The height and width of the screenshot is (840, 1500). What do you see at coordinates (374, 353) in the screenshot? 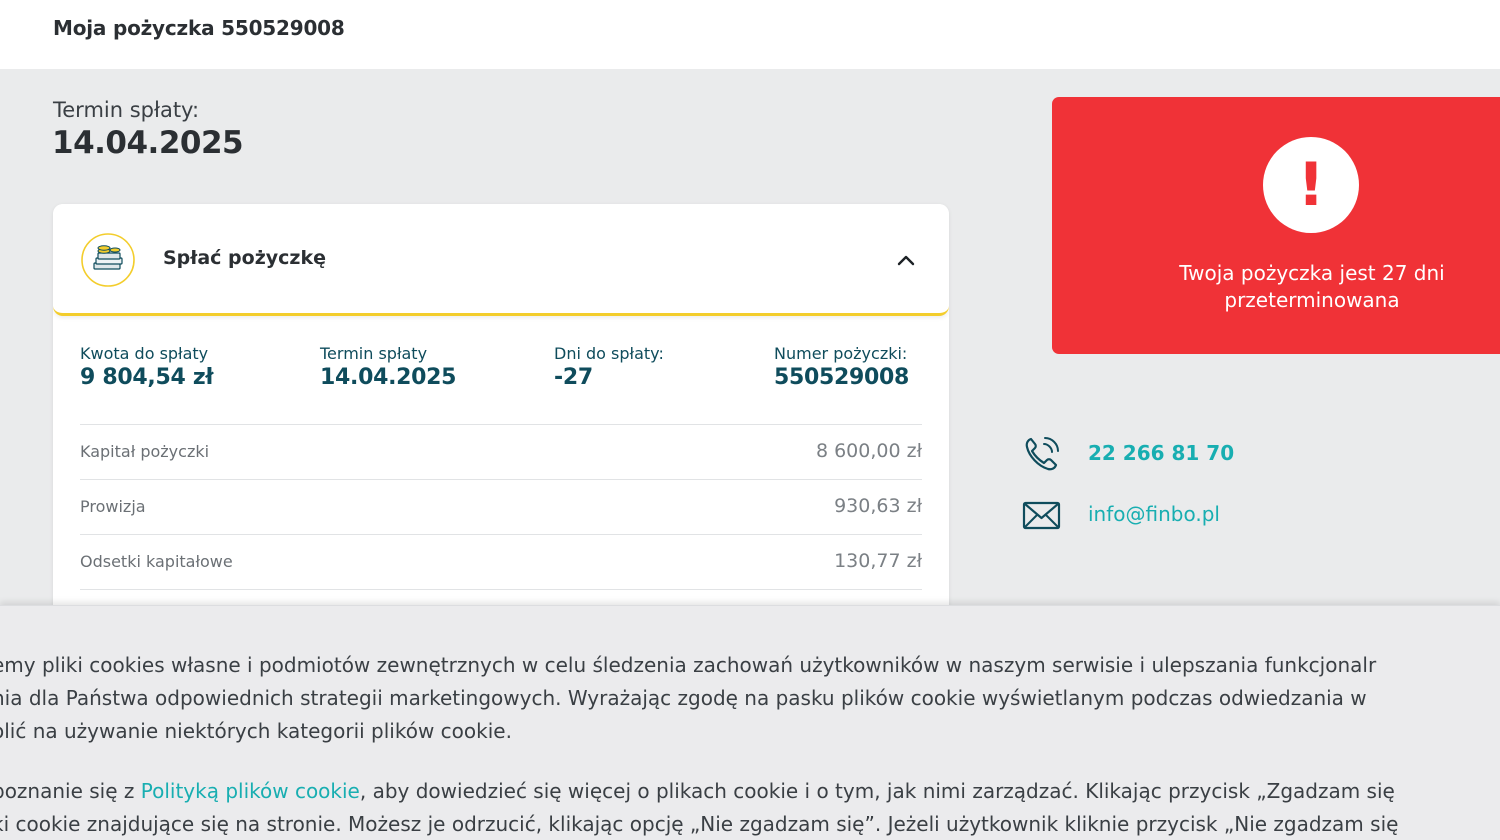
I see `stat-label: Termin spłaty` at bounding box center [374, 353].